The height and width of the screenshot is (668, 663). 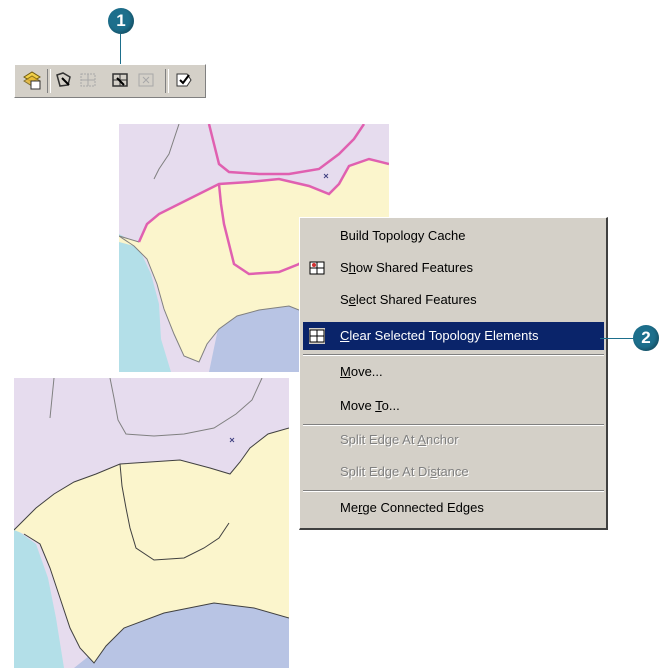 I want to click on reshape-edge-icon, so click(x=146, y=80).